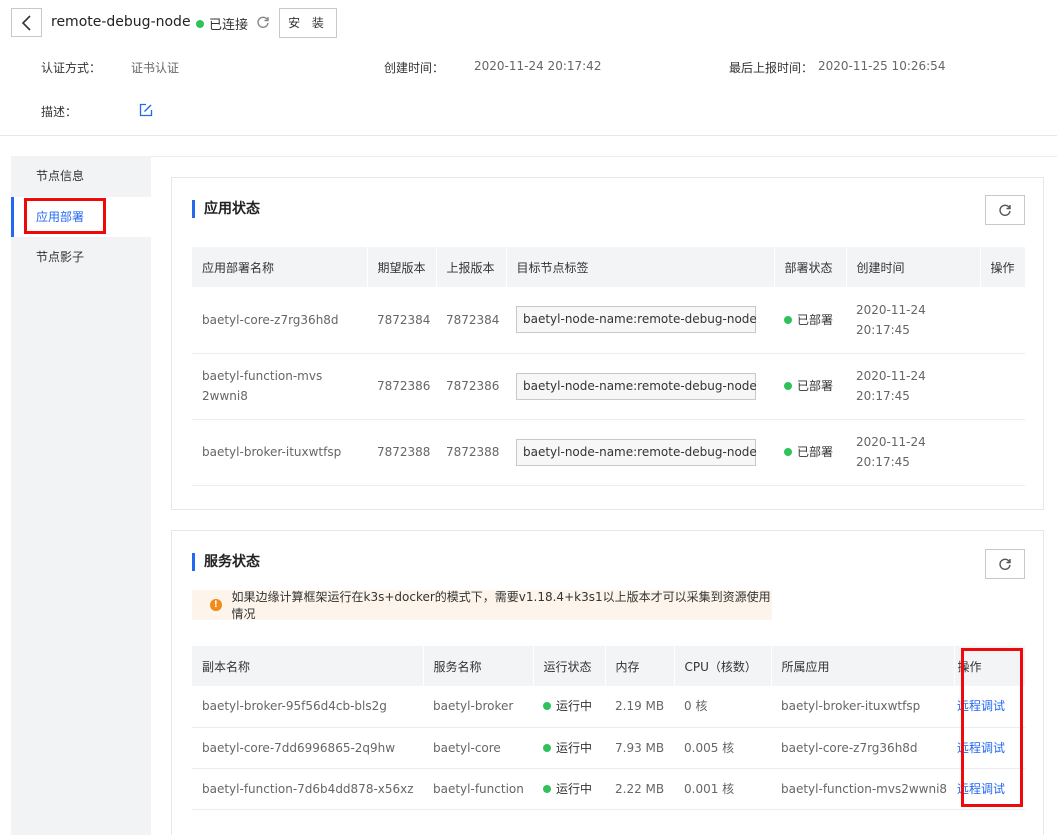 The image size is (1057, 835). I want to click on column-header: 副本名称, so click(308, 666).